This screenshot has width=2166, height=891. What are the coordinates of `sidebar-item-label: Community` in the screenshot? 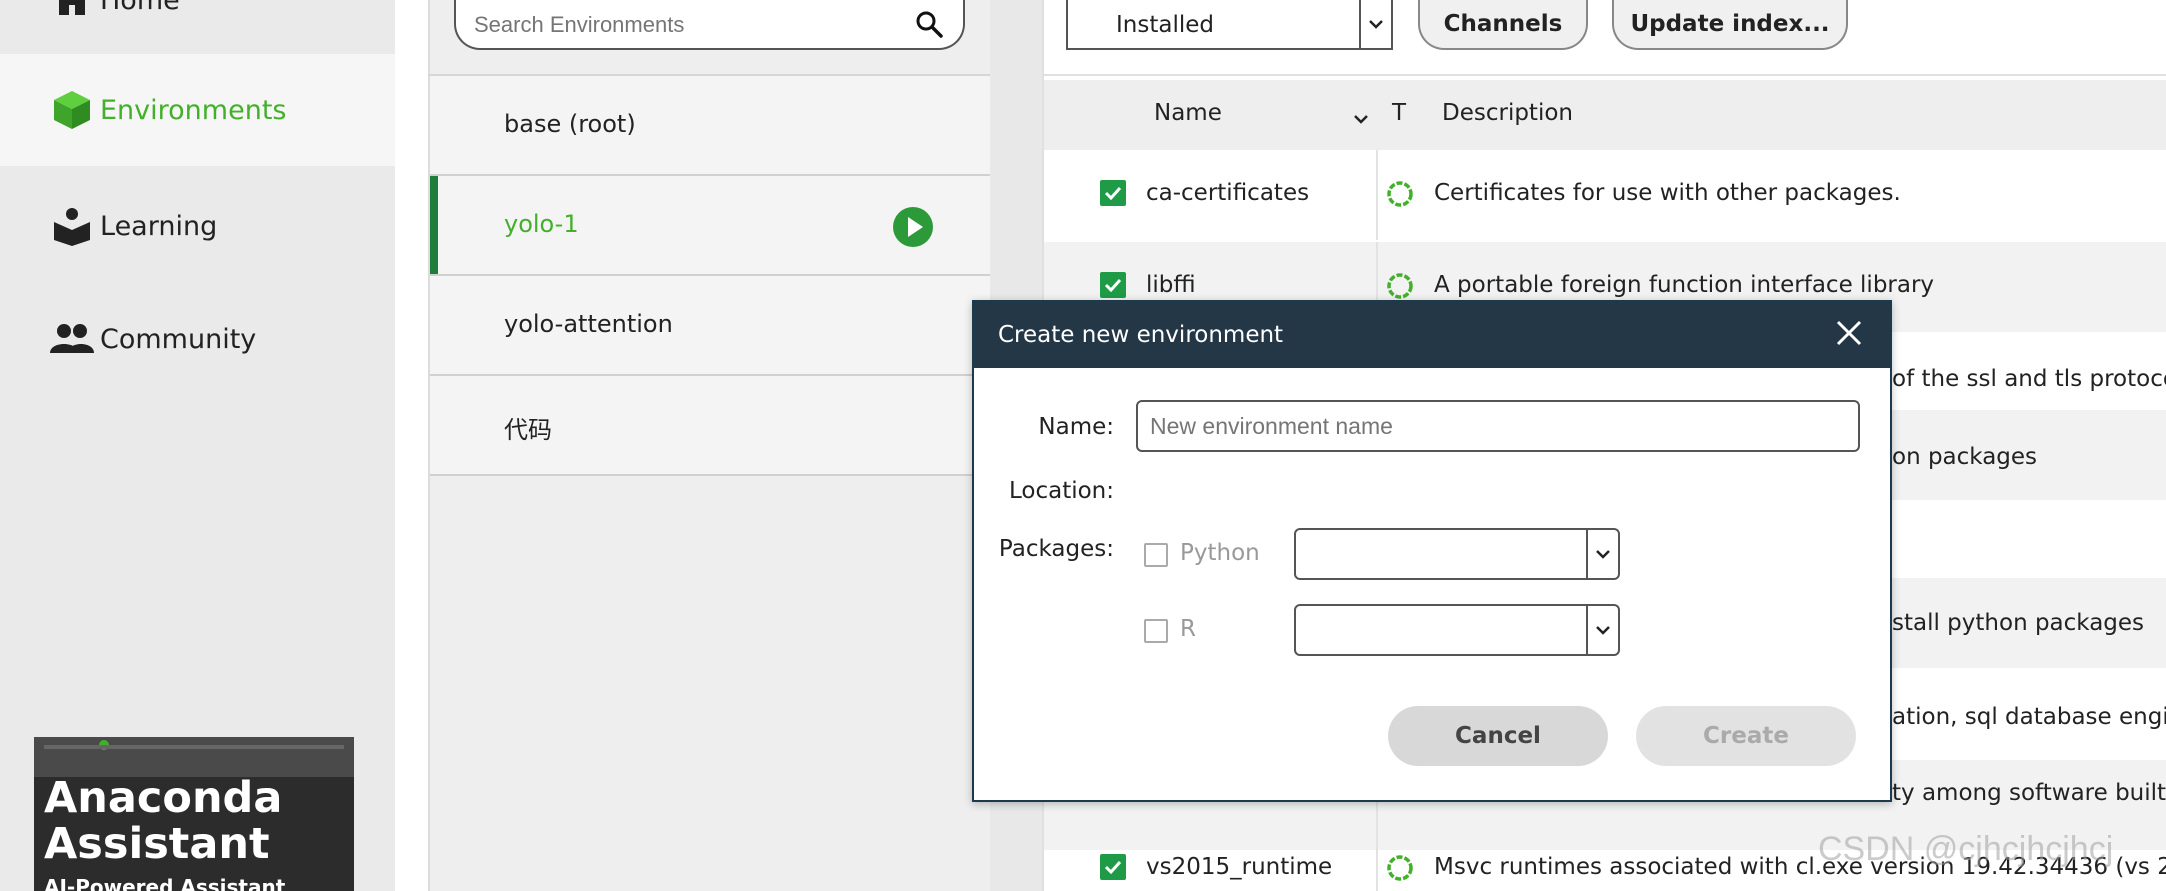 It's located at (178, 339).